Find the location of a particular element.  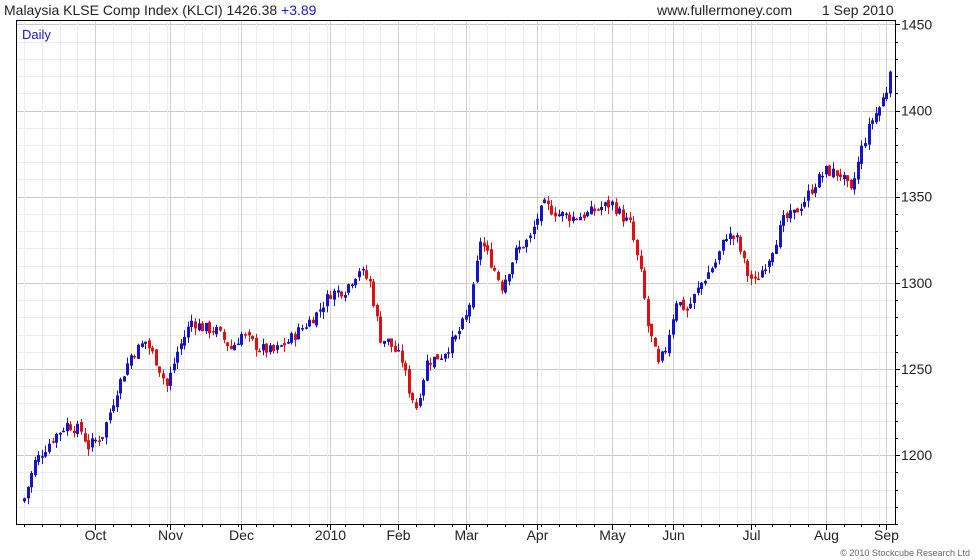

y-tick-label: 1250 is located at coordinates (916, 369).